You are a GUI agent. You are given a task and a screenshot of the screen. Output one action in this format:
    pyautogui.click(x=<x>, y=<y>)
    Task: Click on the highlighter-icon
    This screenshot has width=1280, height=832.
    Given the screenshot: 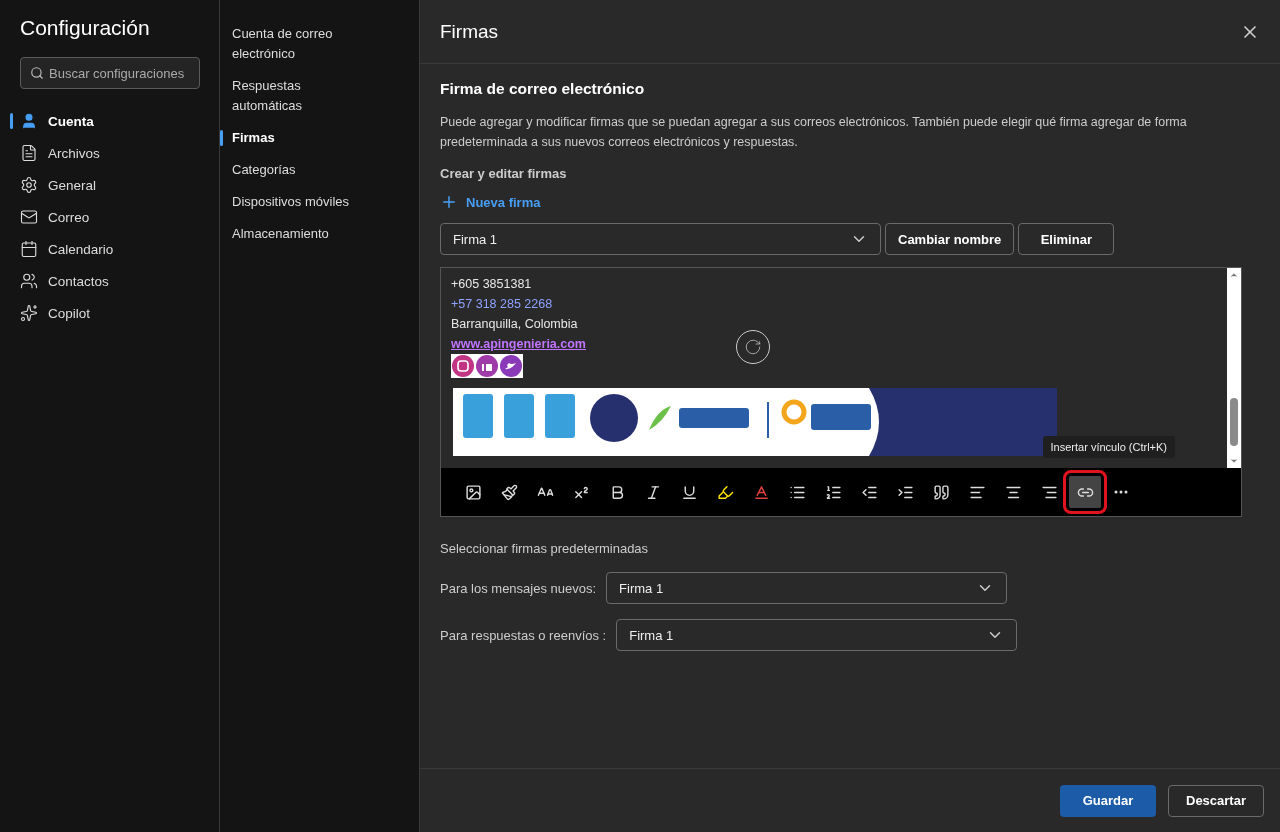 What is the action you would take?
    pyautogui.click(x=725, y=492)
    